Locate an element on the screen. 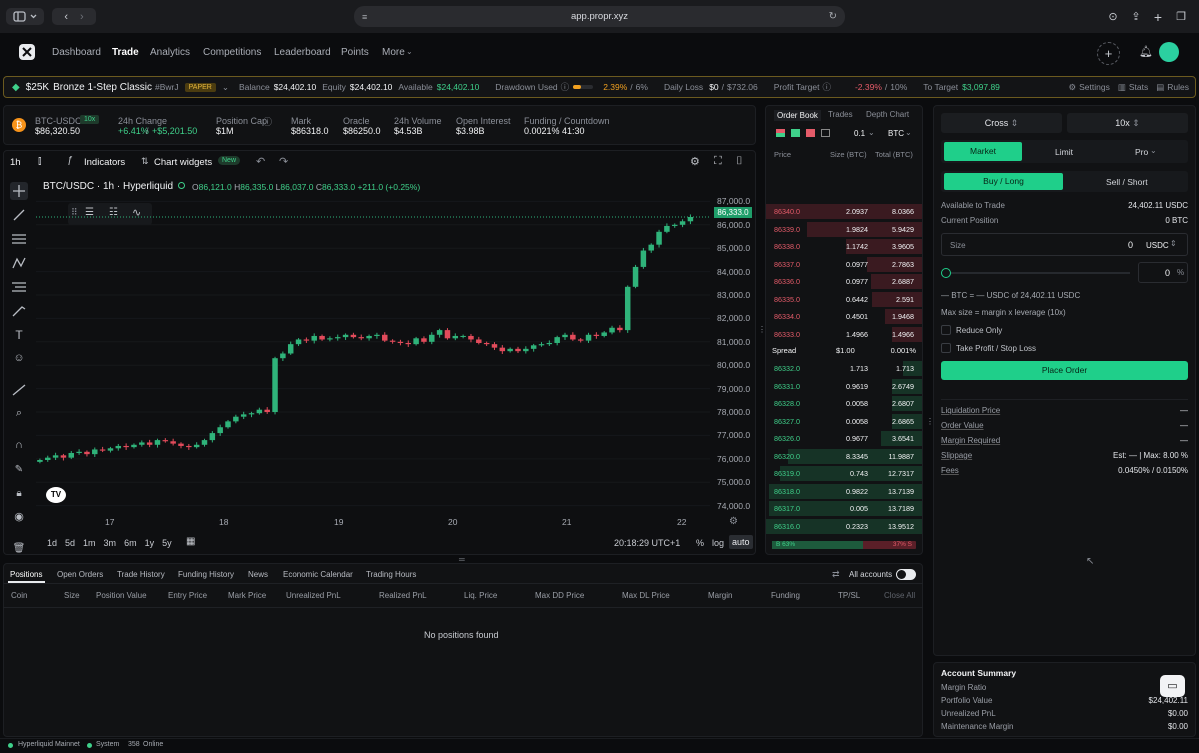  size-input: Size 0 USDC ⇕ is located at coordinates (1064, 244).